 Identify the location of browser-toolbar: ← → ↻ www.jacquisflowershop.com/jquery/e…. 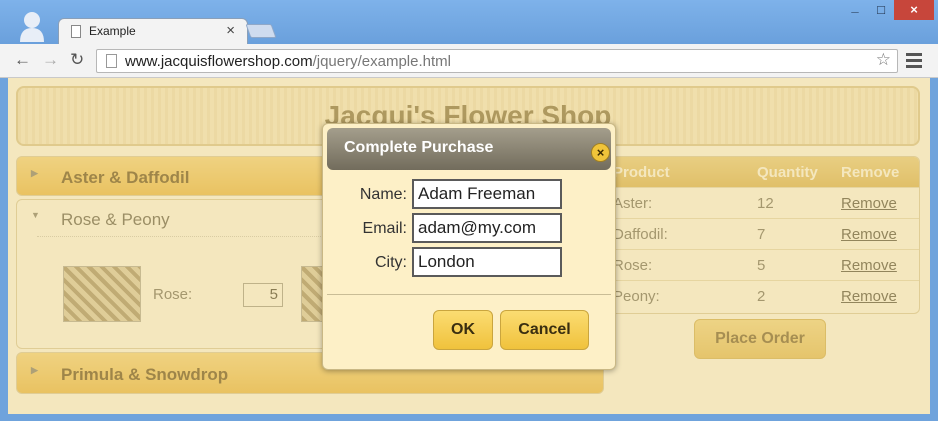
(469, 61).